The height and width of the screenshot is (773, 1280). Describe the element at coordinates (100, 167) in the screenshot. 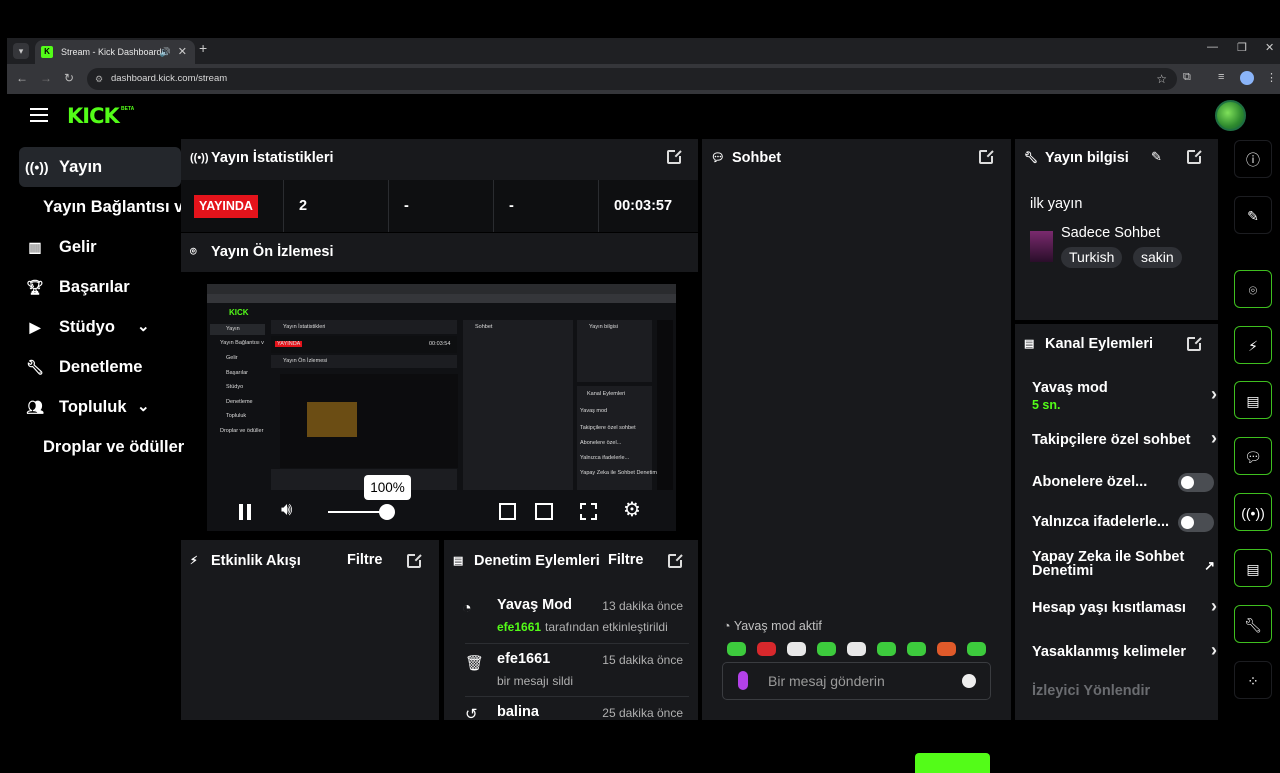

I see `sidebar-item-stream: ((•)) Yayın` at that location.